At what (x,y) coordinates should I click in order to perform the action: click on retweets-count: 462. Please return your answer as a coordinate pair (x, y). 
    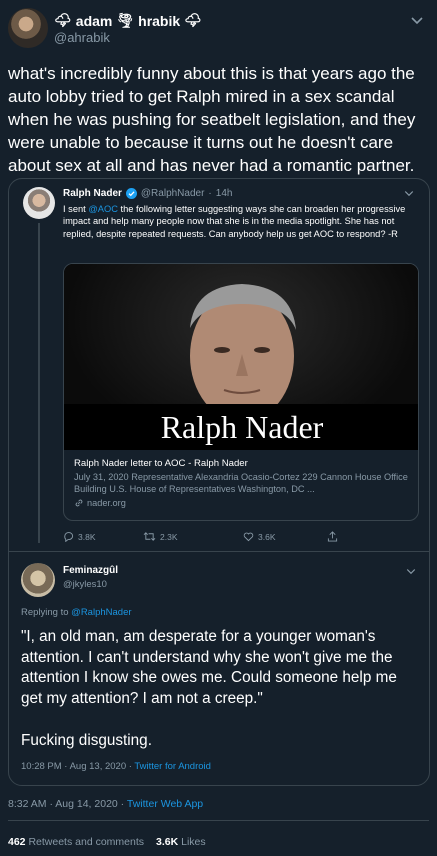
    Looking at the image, I should click on (17, 842).